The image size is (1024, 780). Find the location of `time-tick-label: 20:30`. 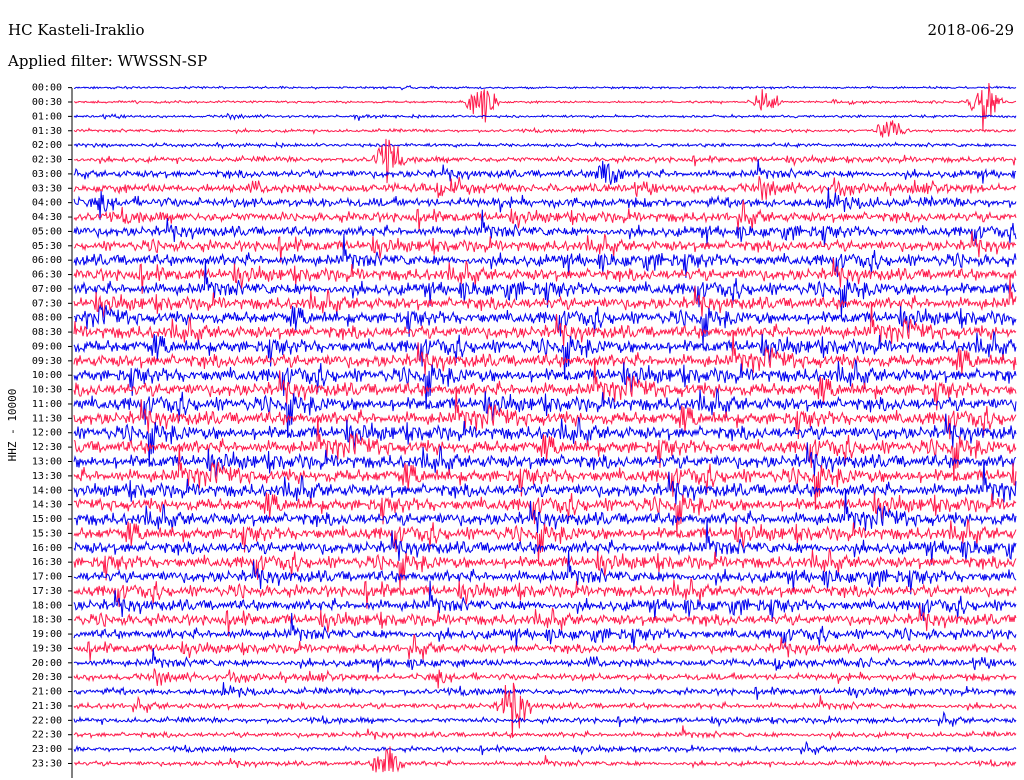

time-tick-label: 20:30 is located at coordinates (47, 677).